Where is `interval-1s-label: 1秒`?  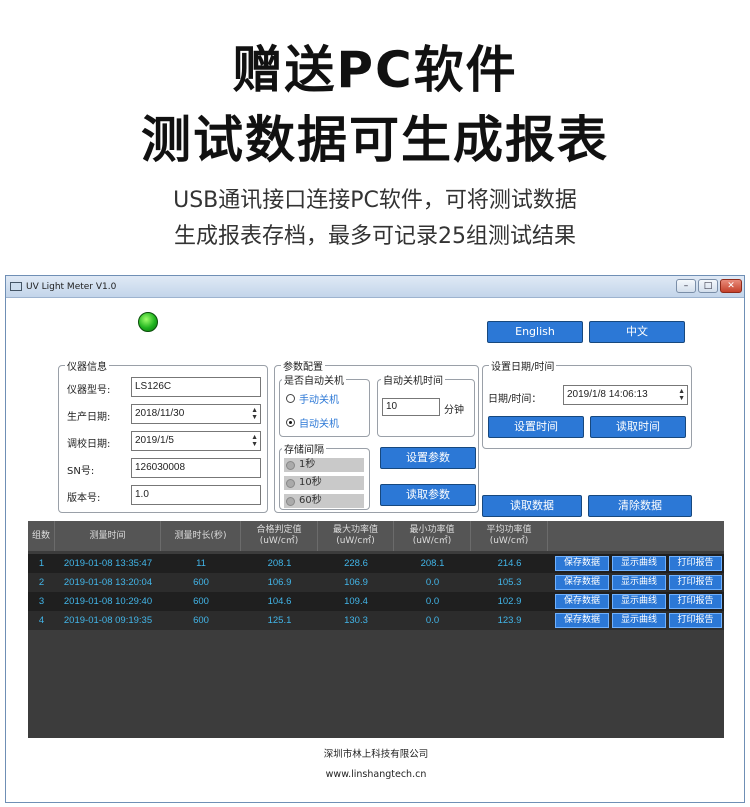
interval-1s-label: 1秒 is located at coordinates (307, 464).